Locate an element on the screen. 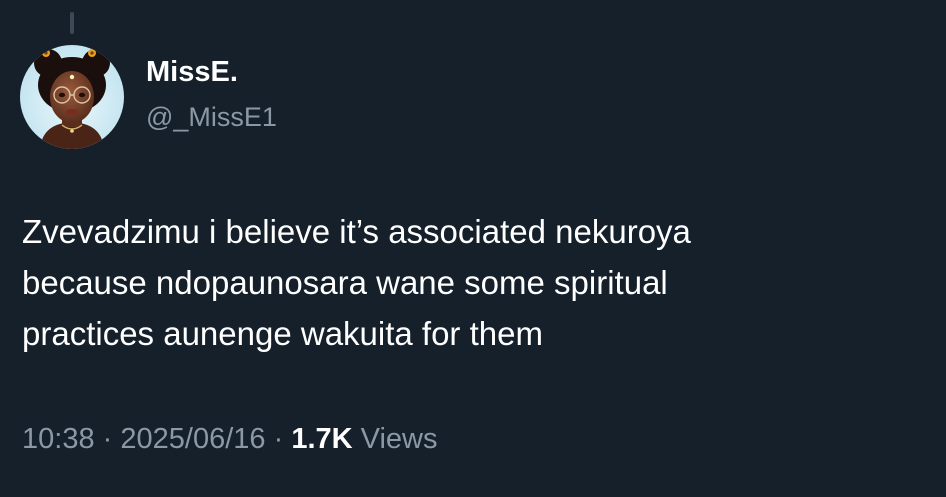 The height and width of the screenshot is (497, 946). views-count: 1.7K is located at coordinates (321, 439).